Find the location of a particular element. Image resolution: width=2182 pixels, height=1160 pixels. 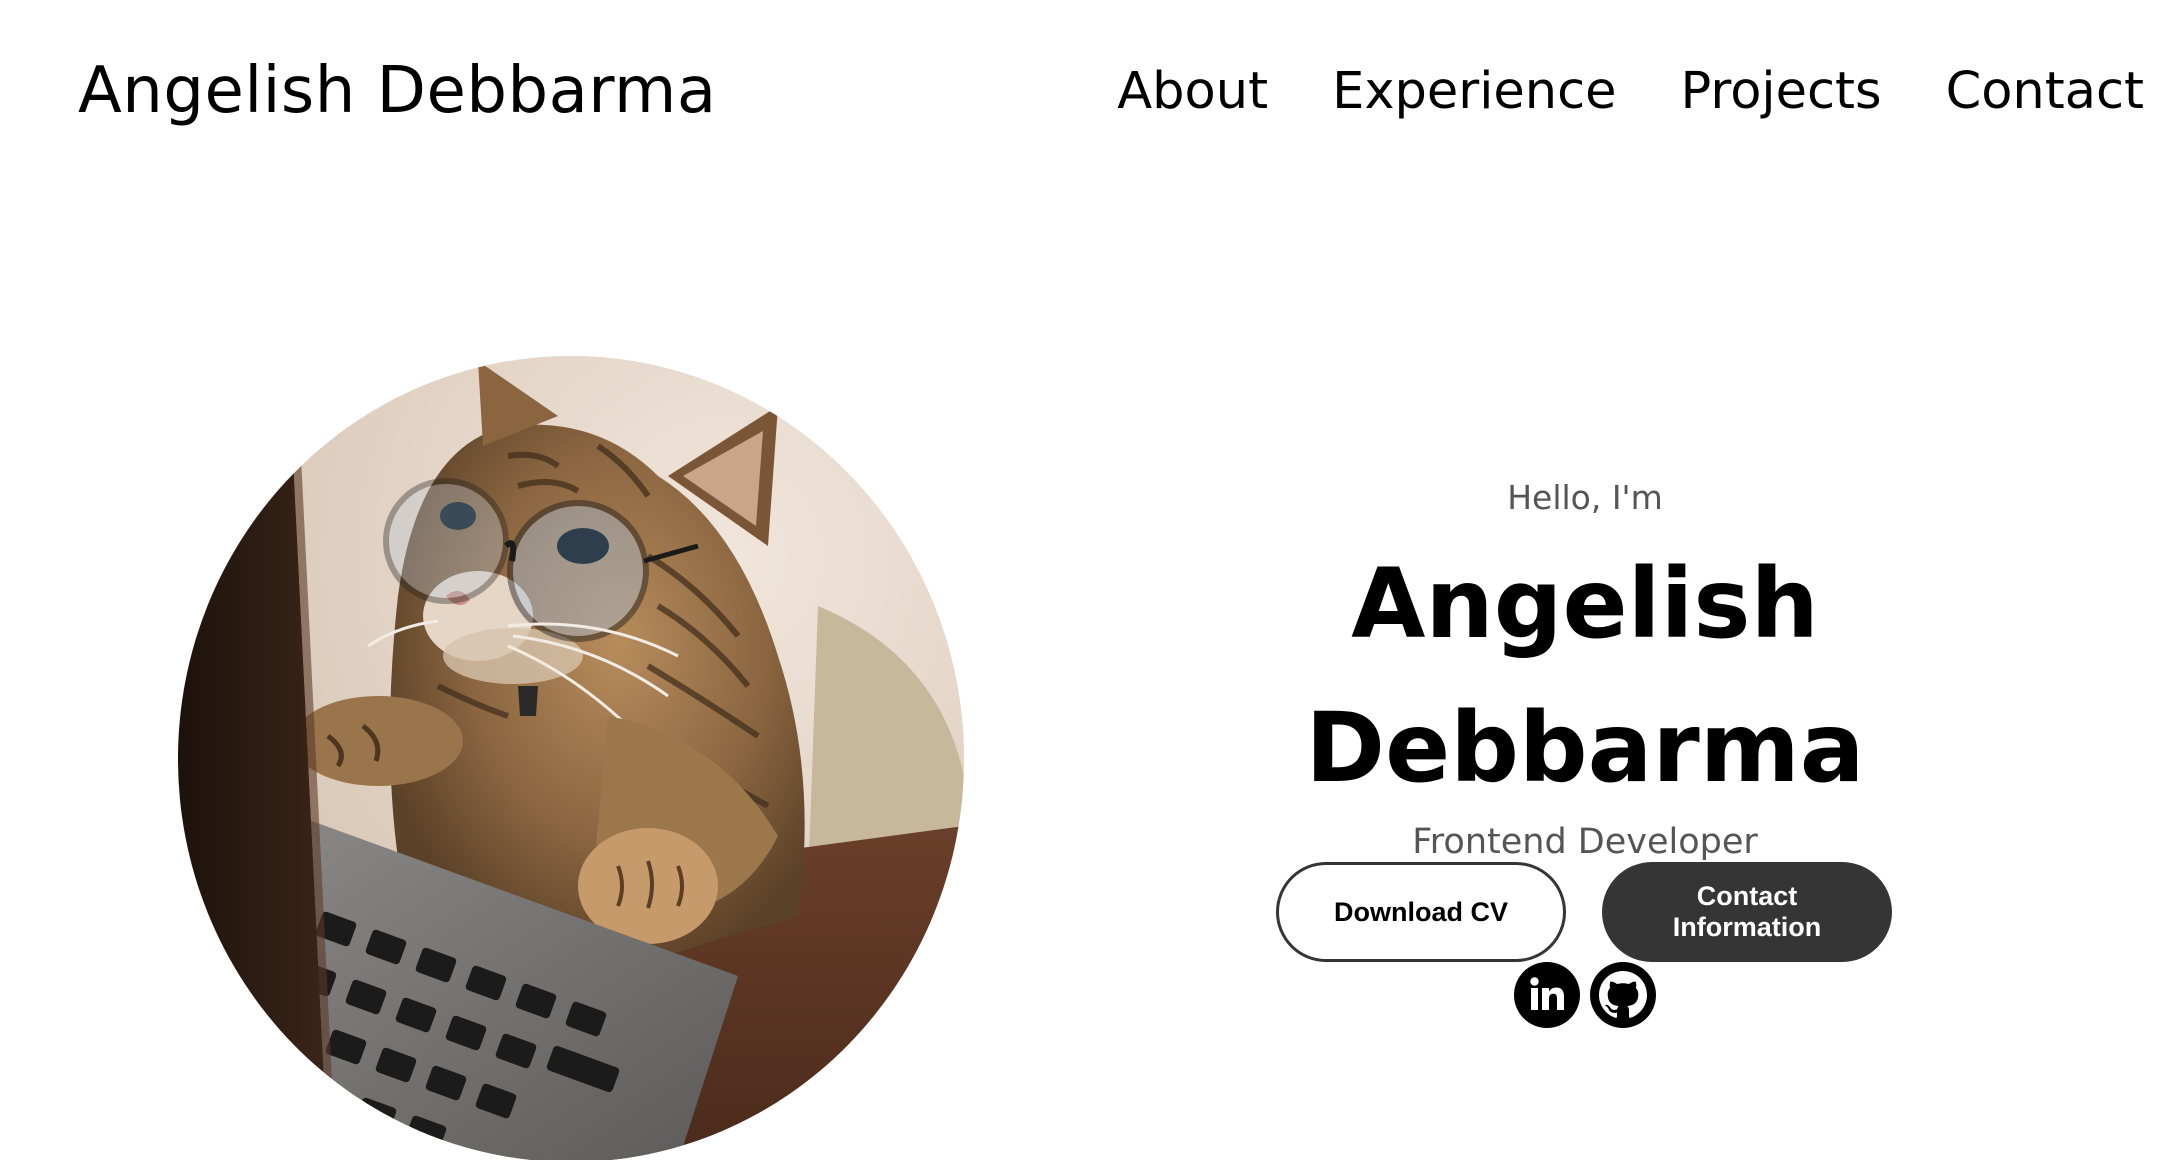

social-links is located at coordinates (1585, 995).